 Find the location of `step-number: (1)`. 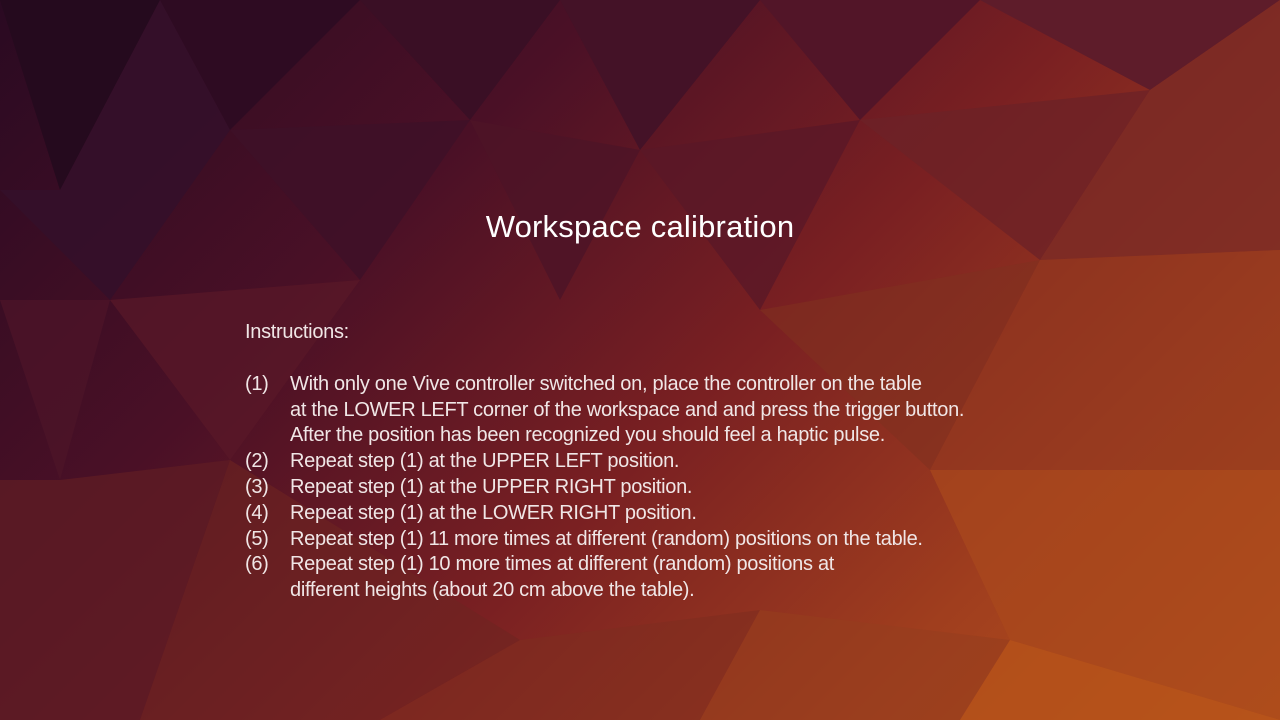

step-number: (1) is located at coordinates (257, 383).